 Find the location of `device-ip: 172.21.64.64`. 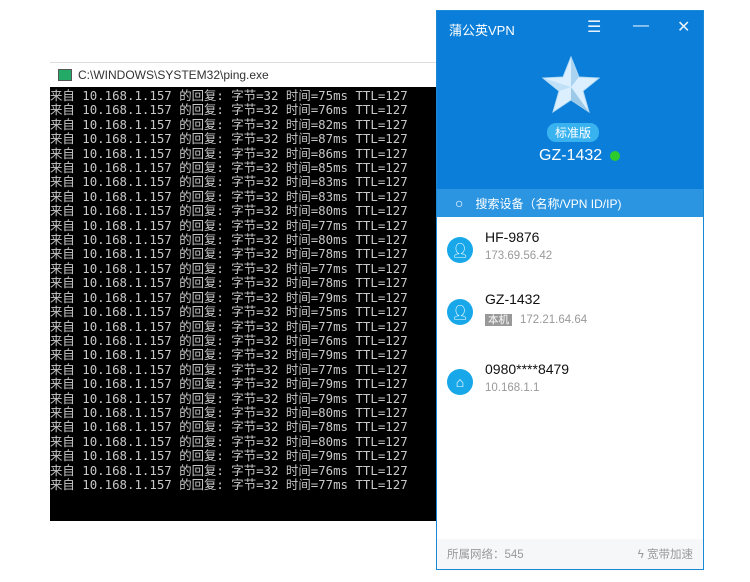

device-ip: 172.21.64.64 is located at coordinates (554, 320).